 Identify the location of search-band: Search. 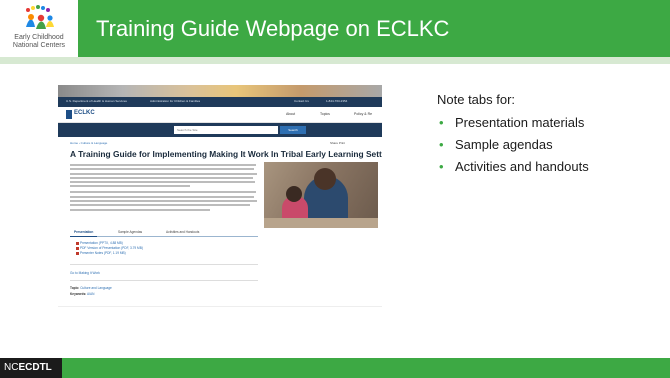
(220, 130).